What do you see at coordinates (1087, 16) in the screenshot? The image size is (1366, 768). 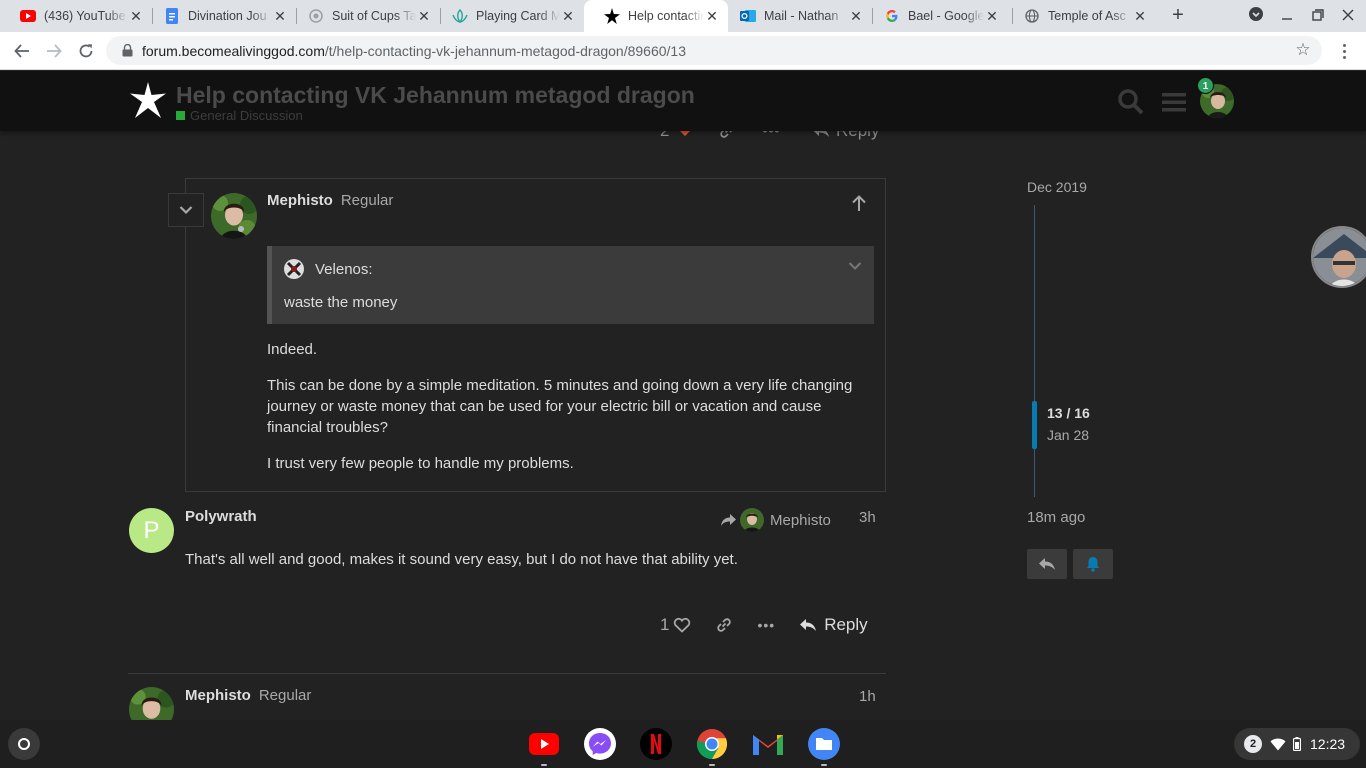 I see `tab-title: Temple of Asc` at bounding box center [1087, 16].